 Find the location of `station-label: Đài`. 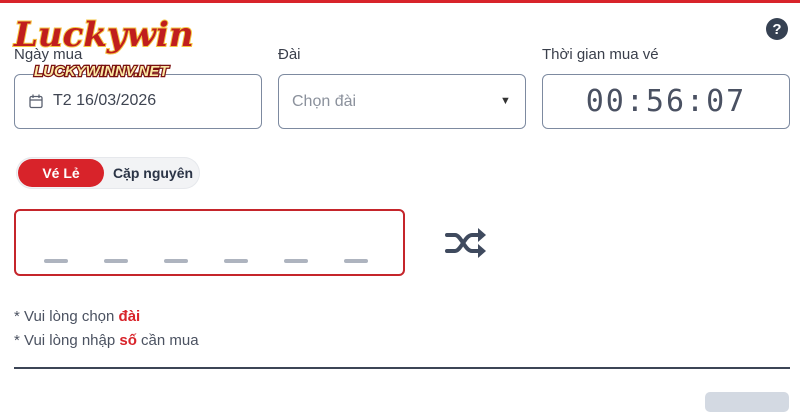

station-label: Đài is located at coordinates (289, 54).